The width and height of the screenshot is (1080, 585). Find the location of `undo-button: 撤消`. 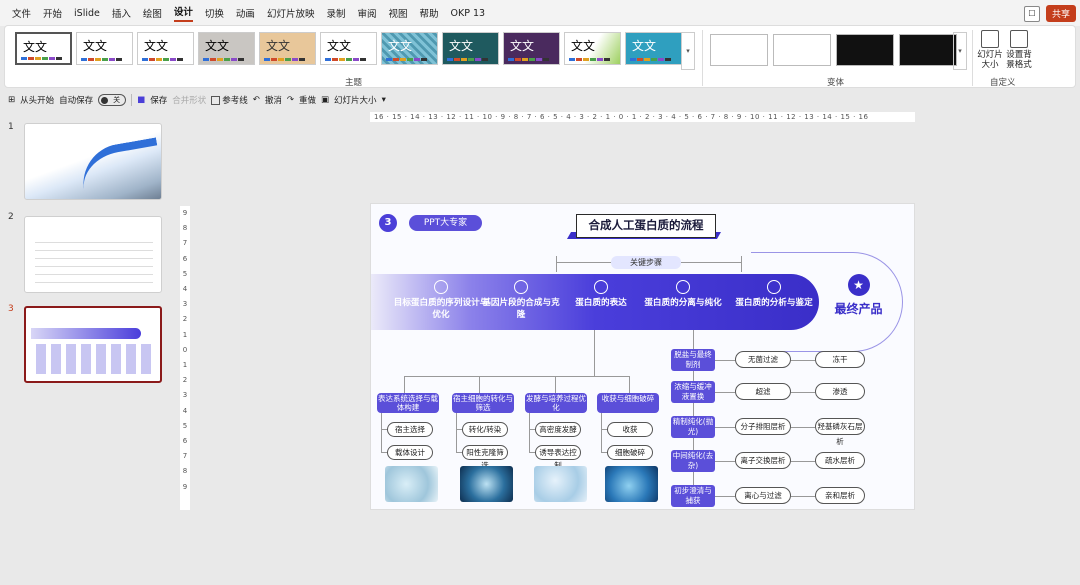

undo-button: 撤消 is located at coordinates (273, 100).